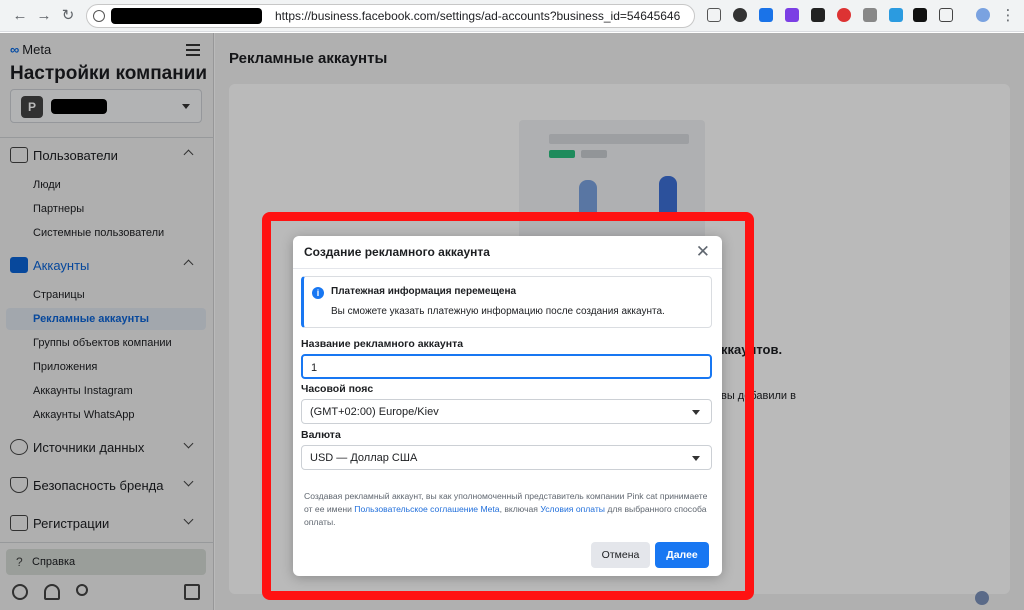 This screenshot has height=610, width=1024. I want to click on site-info-icon, so click(99, 16).